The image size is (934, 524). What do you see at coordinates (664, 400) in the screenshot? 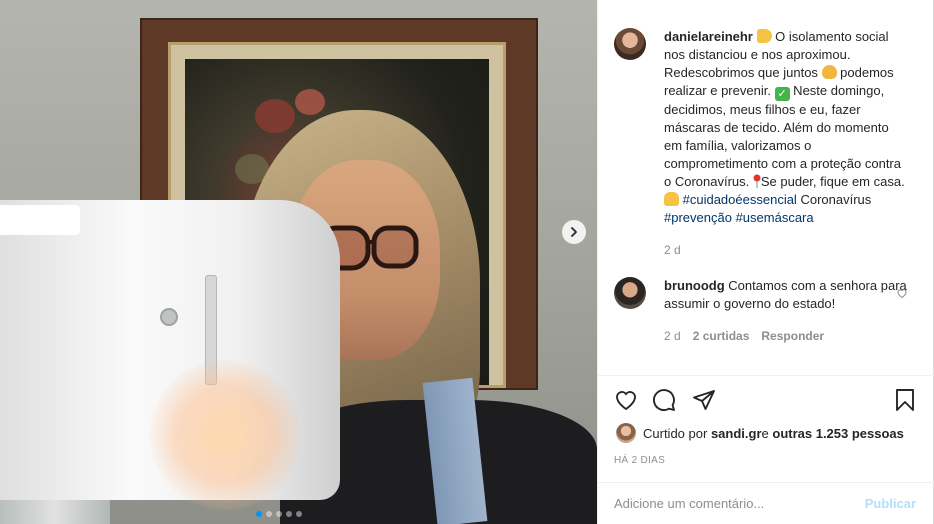
I see `comment-bubble-icon` at bounding box center [664, 400].